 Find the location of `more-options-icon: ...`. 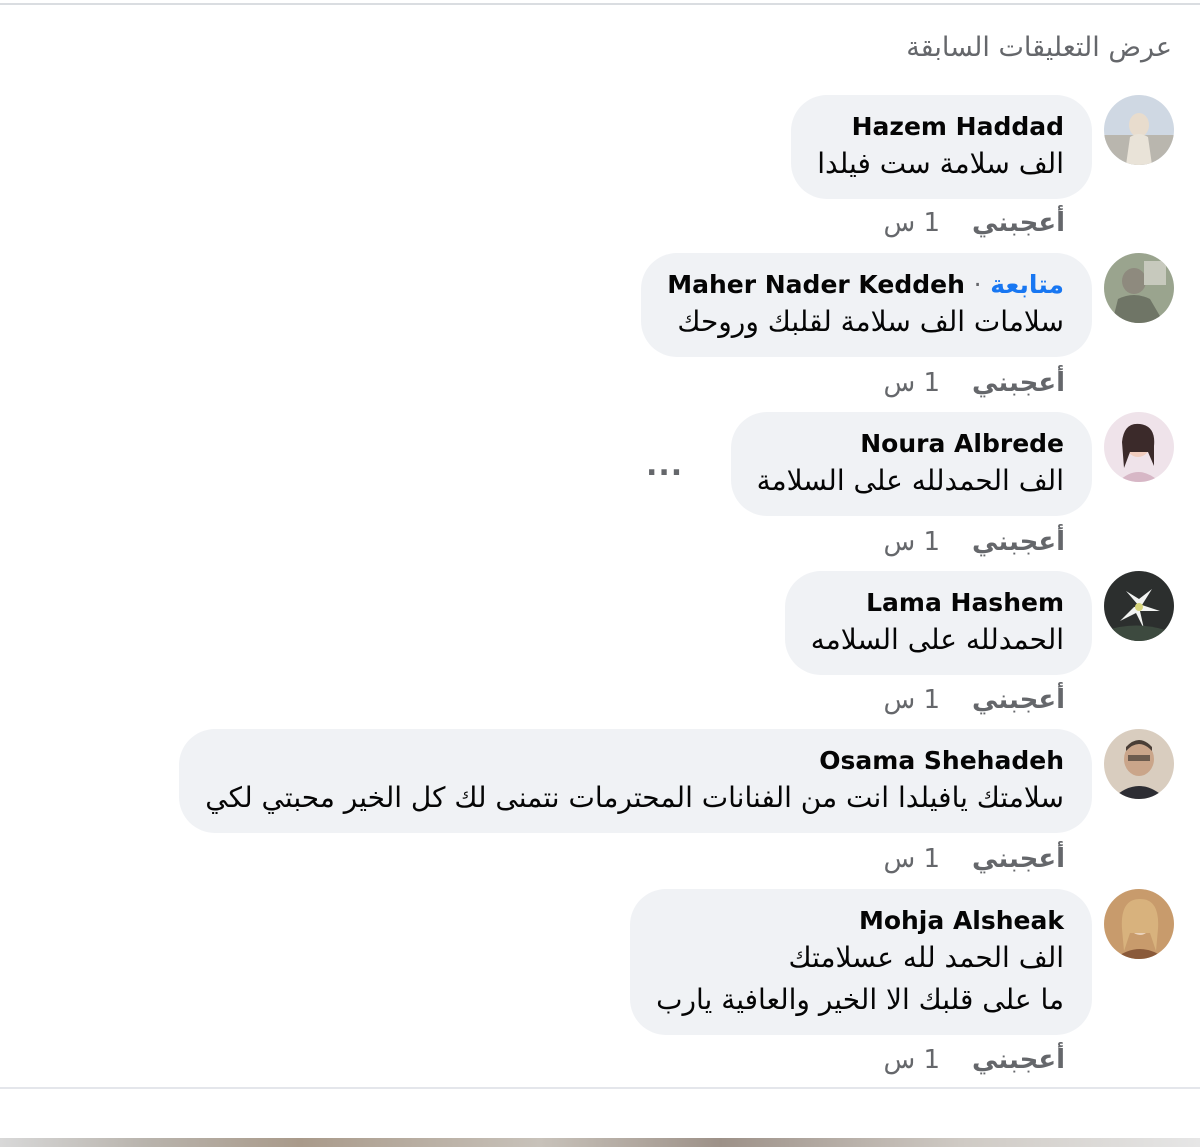

more-options-icon: ... is located at coordinates (664, 465).